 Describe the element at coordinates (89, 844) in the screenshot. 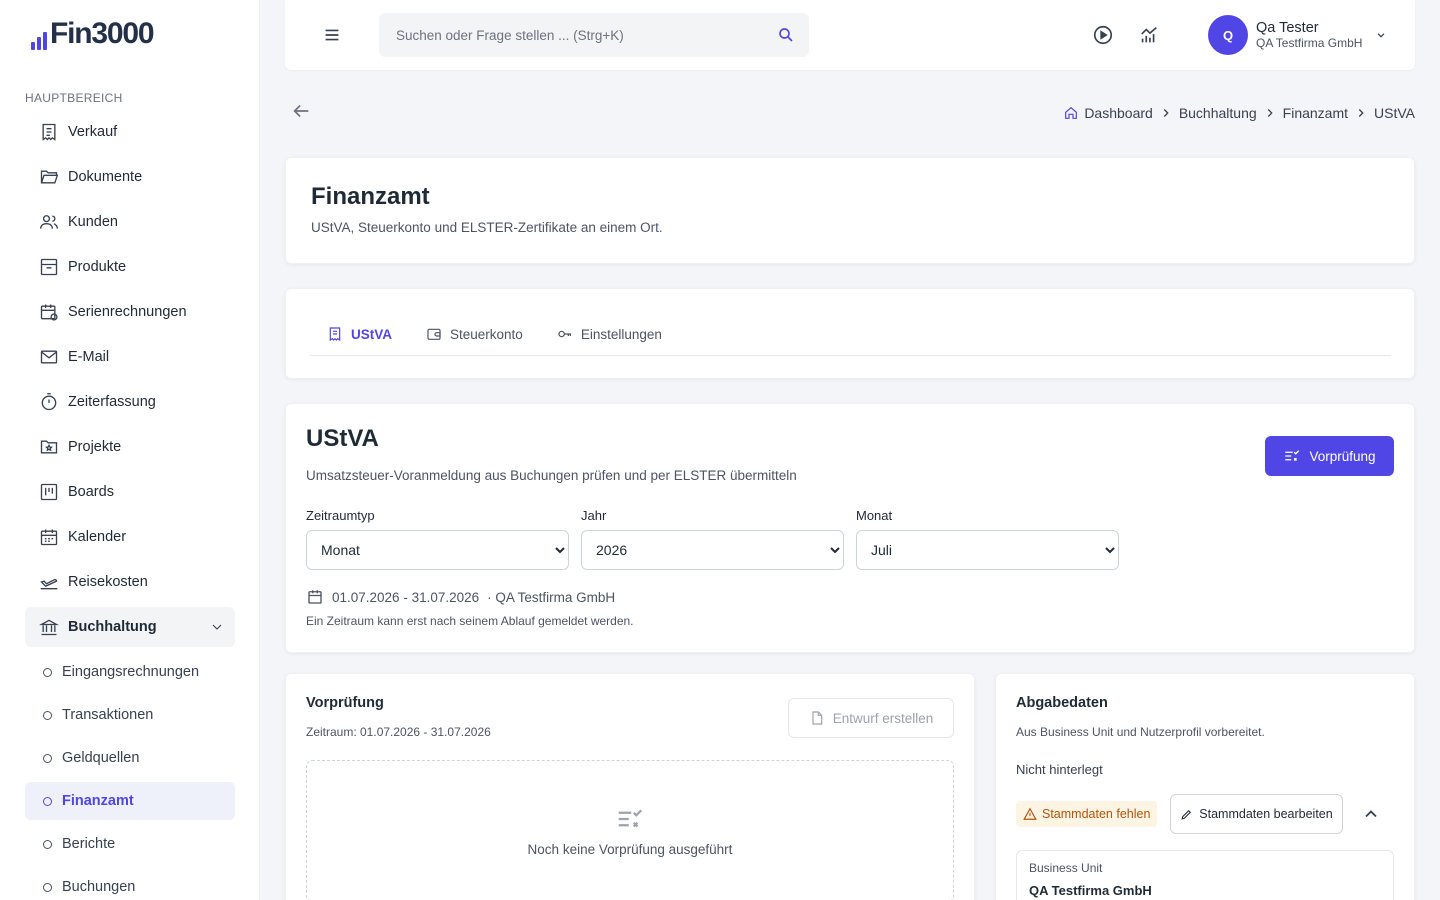

I see `sidebar-subitem-label: Berichte` at that location.